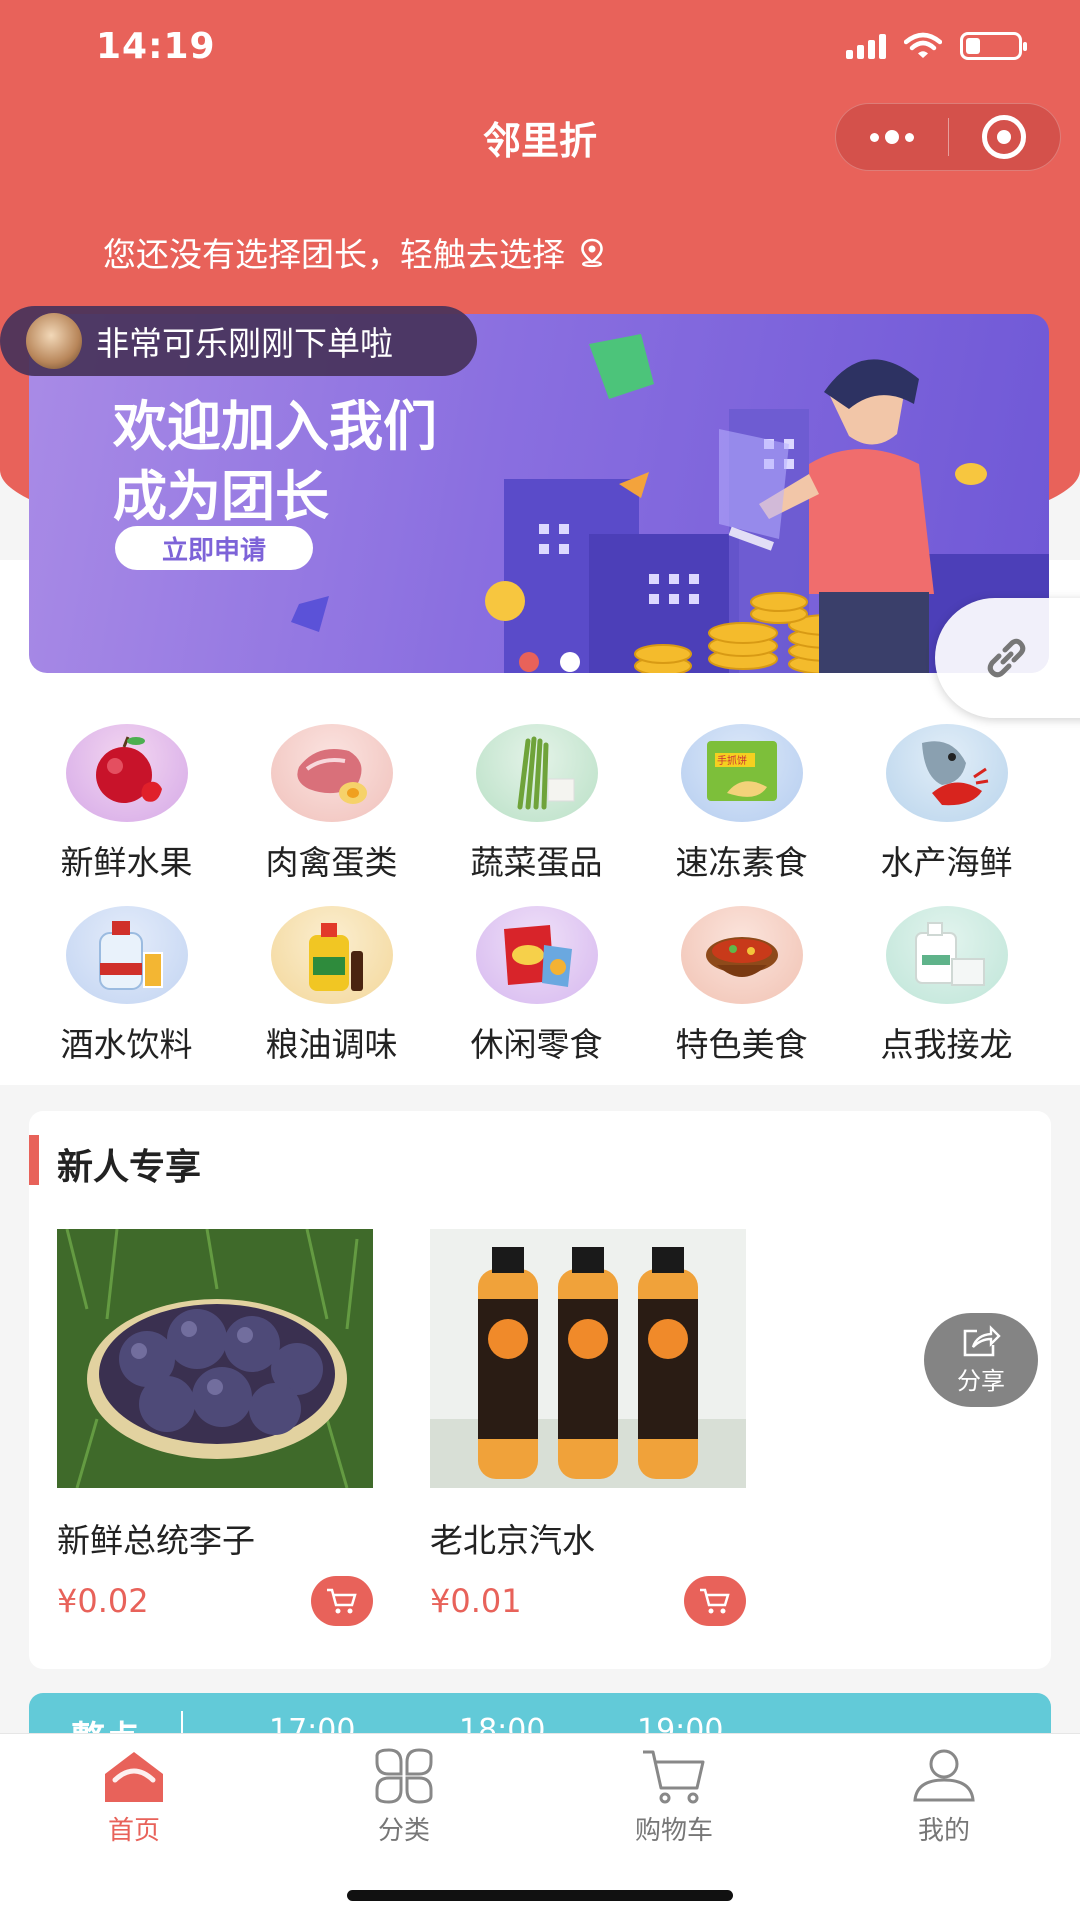 Image resolution: width=1080 pixels, height=1920 pixels. Describe the element at coordinates (944, 1775) in the screenshot. I see `user-icon` at that location.